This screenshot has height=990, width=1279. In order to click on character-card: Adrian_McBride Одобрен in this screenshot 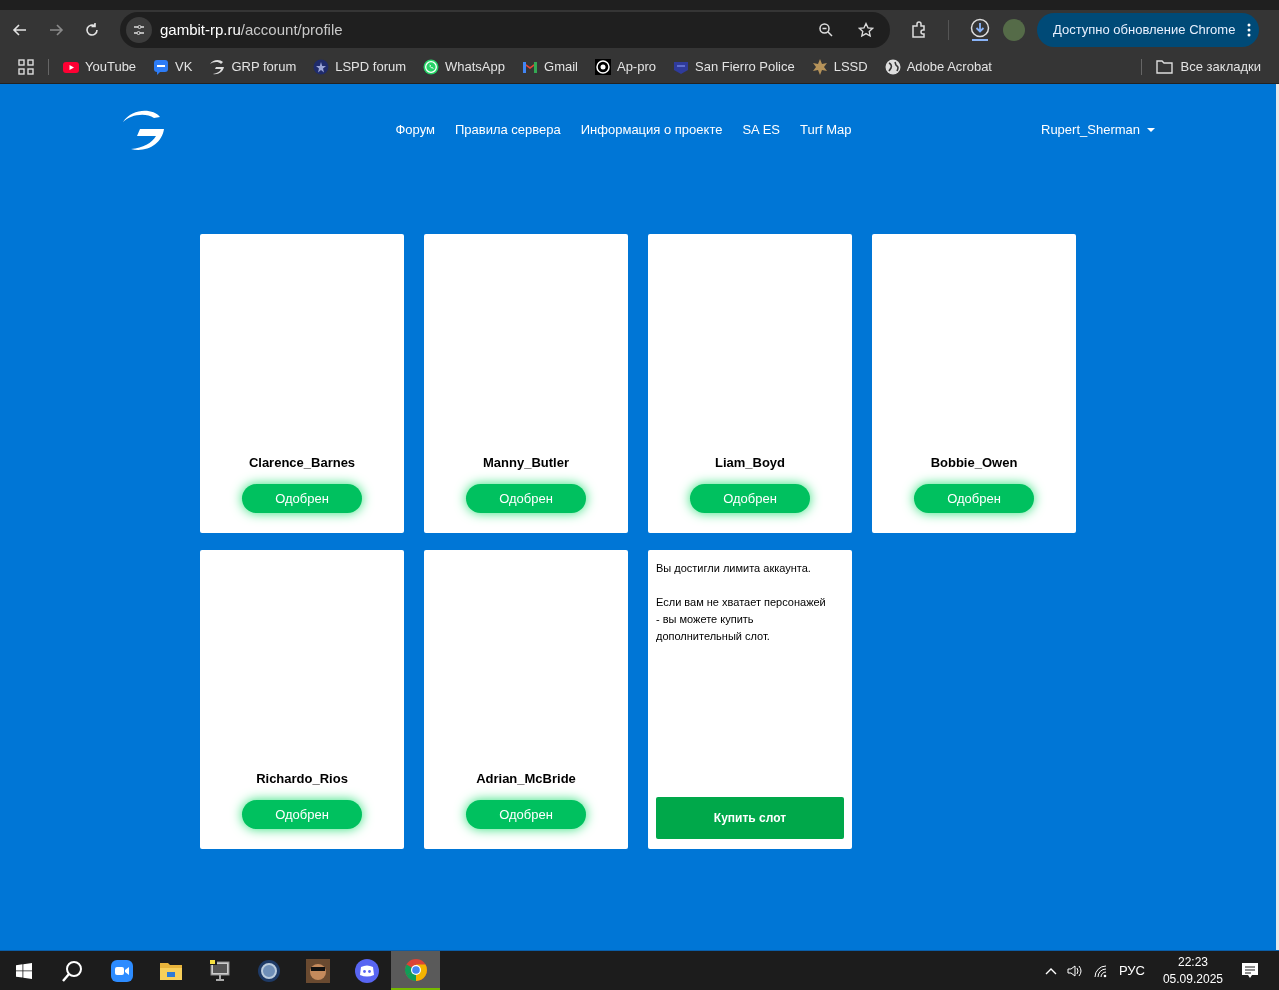, I will do `click(526, 699)`.